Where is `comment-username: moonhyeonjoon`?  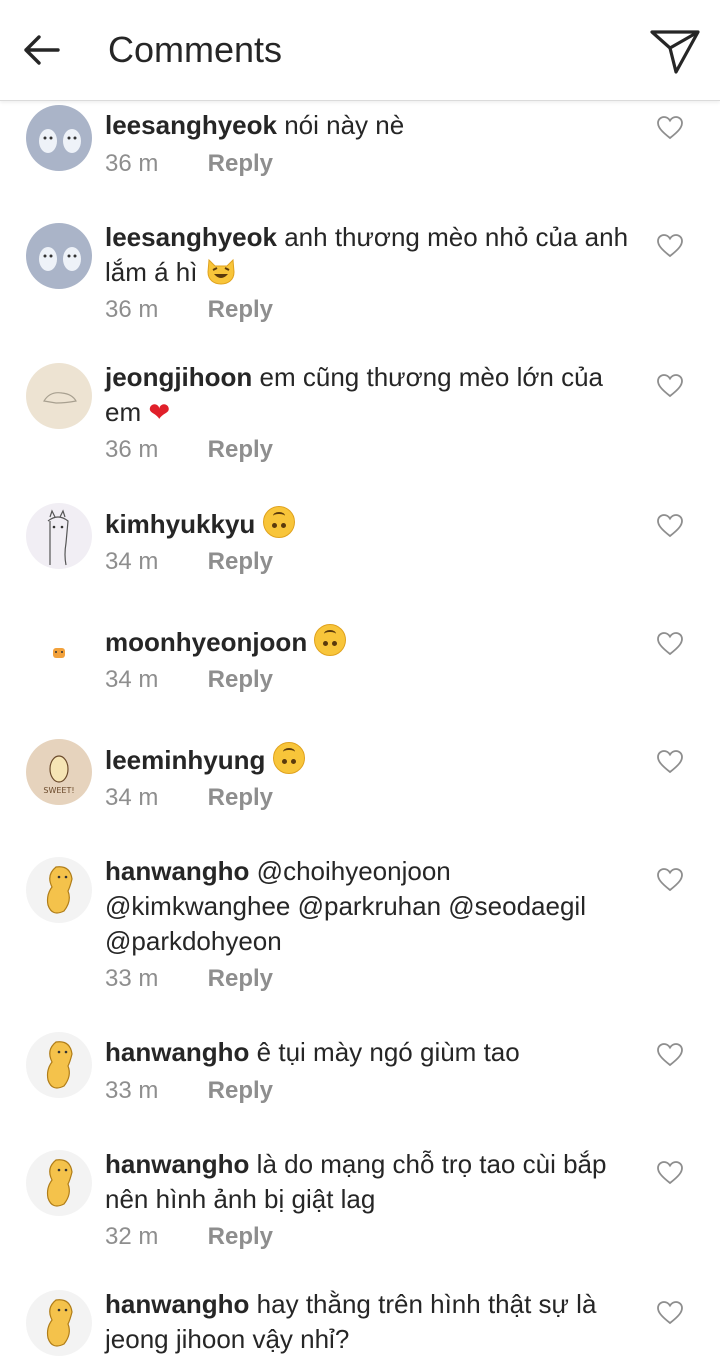
comment-username: moonhyeonjoon is located at coordinates (206, 642).